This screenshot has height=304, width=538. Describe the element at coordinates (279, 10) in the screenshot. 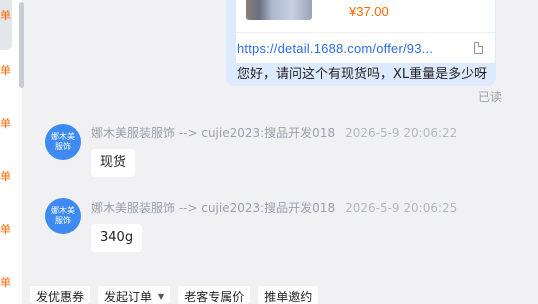

I see `product-image` at that location.